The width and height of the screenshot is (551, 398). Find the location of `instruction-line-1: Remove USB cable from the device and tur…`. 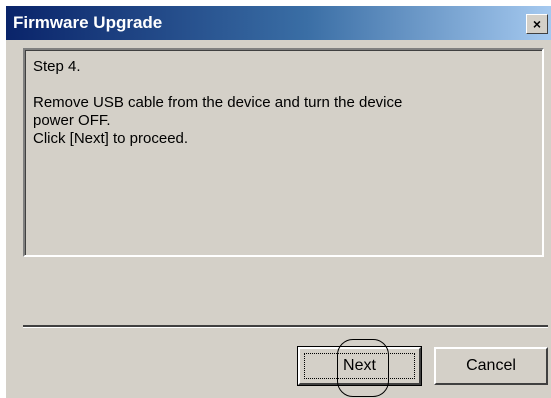

instruction-line-1: Remove USB cable from the device and tur… is located at coordinates (218, 102).